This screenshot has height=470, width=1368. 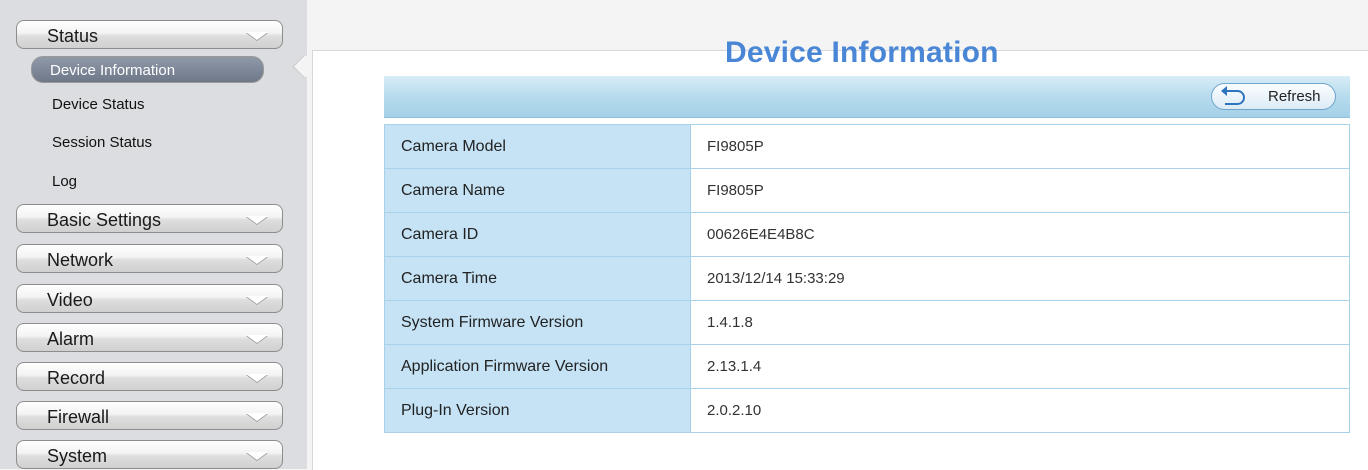 I want to click on row-label: Plug-In Version, so click(x=537, y=410).